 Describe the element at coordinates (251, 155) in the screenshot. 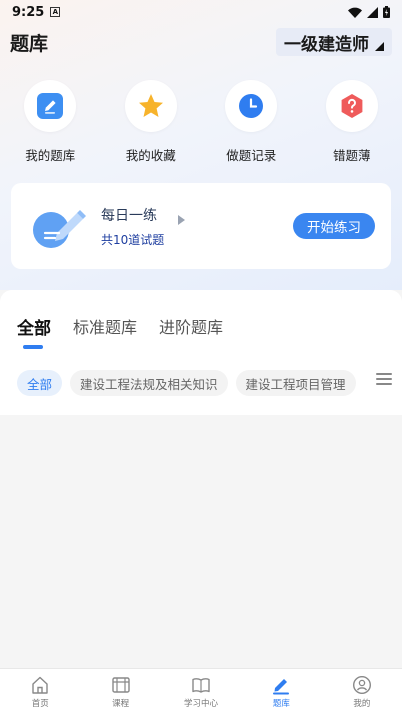

I see `quick-label: 做题记录` at that location.